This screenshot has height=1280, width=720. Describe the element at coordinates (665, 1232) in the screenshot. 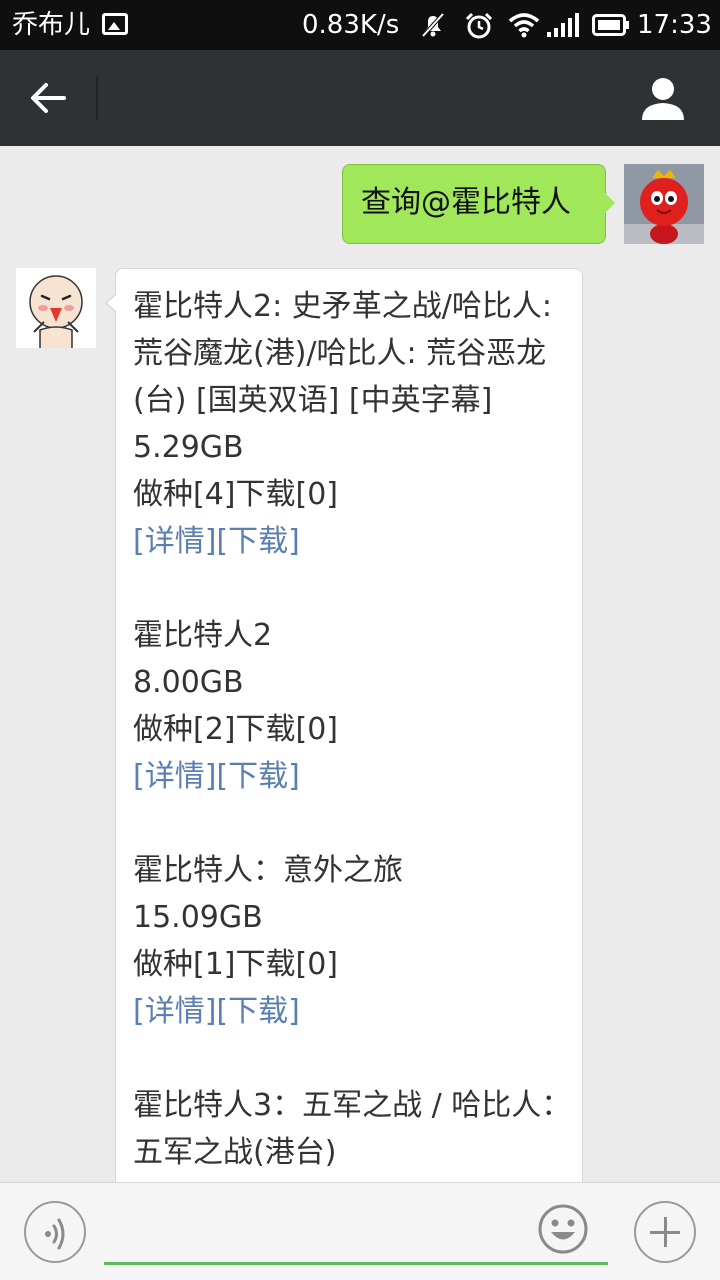

I see `plus-button` at that location.